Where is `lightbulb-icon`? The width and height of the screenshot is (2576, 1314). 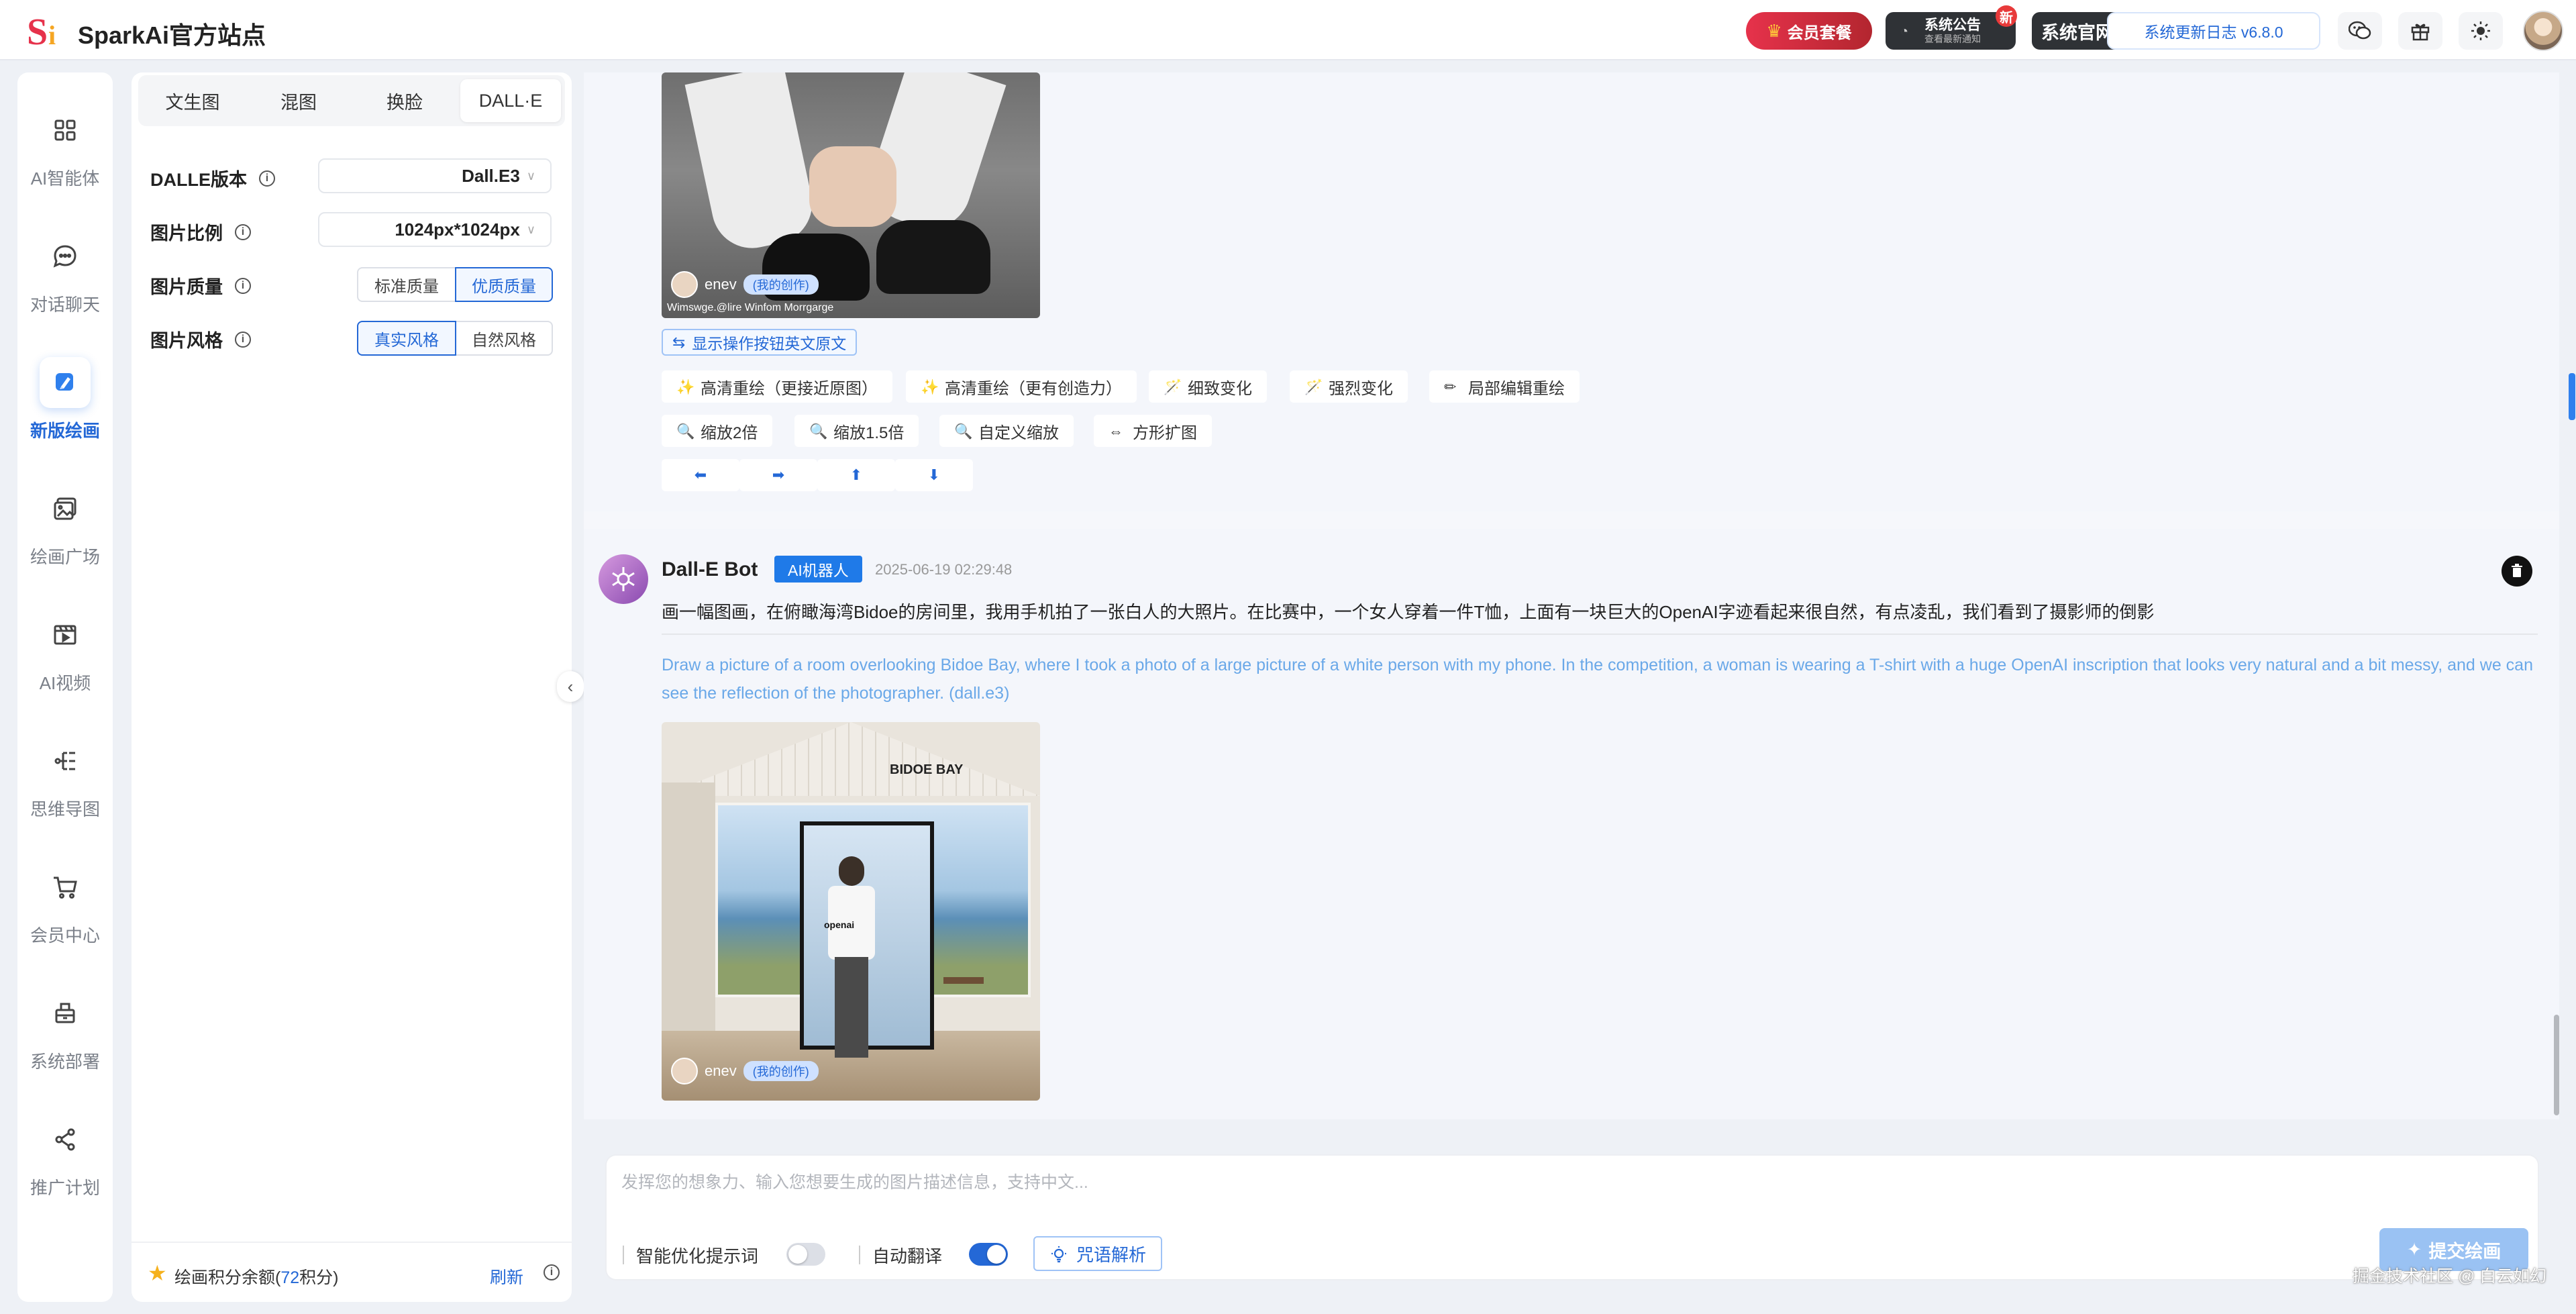
lightbulb-icon is located at coordinates (1058, 1254).